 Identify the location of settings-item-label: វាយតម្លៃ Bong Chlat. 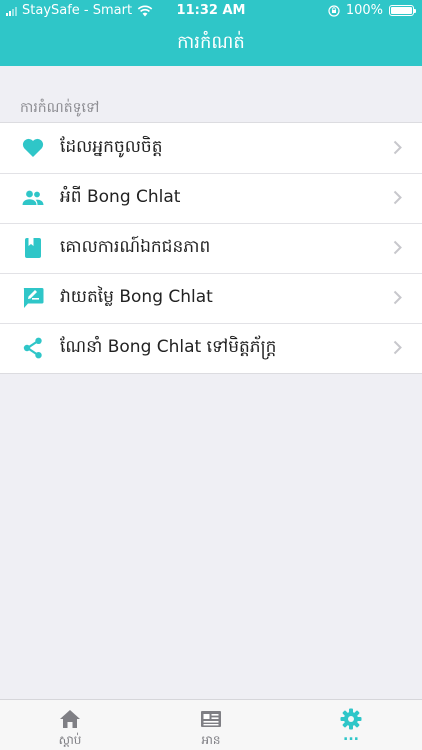
(136, 296).